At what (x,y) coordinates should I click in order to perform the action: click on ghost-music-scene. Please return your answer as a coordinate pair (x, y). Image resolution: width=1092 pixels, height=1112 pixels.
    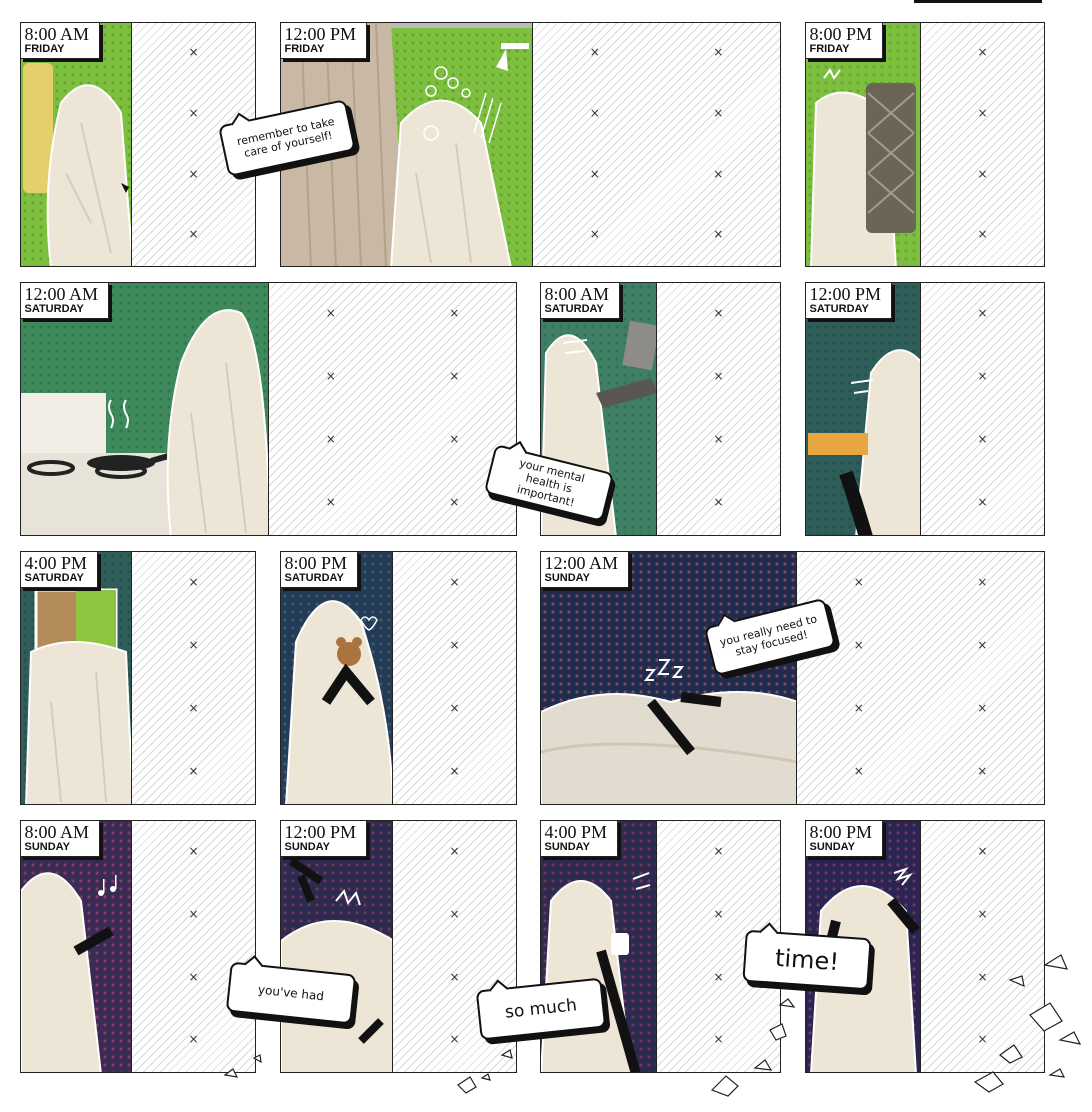
    Looking at the image, I should click on (77, 946).